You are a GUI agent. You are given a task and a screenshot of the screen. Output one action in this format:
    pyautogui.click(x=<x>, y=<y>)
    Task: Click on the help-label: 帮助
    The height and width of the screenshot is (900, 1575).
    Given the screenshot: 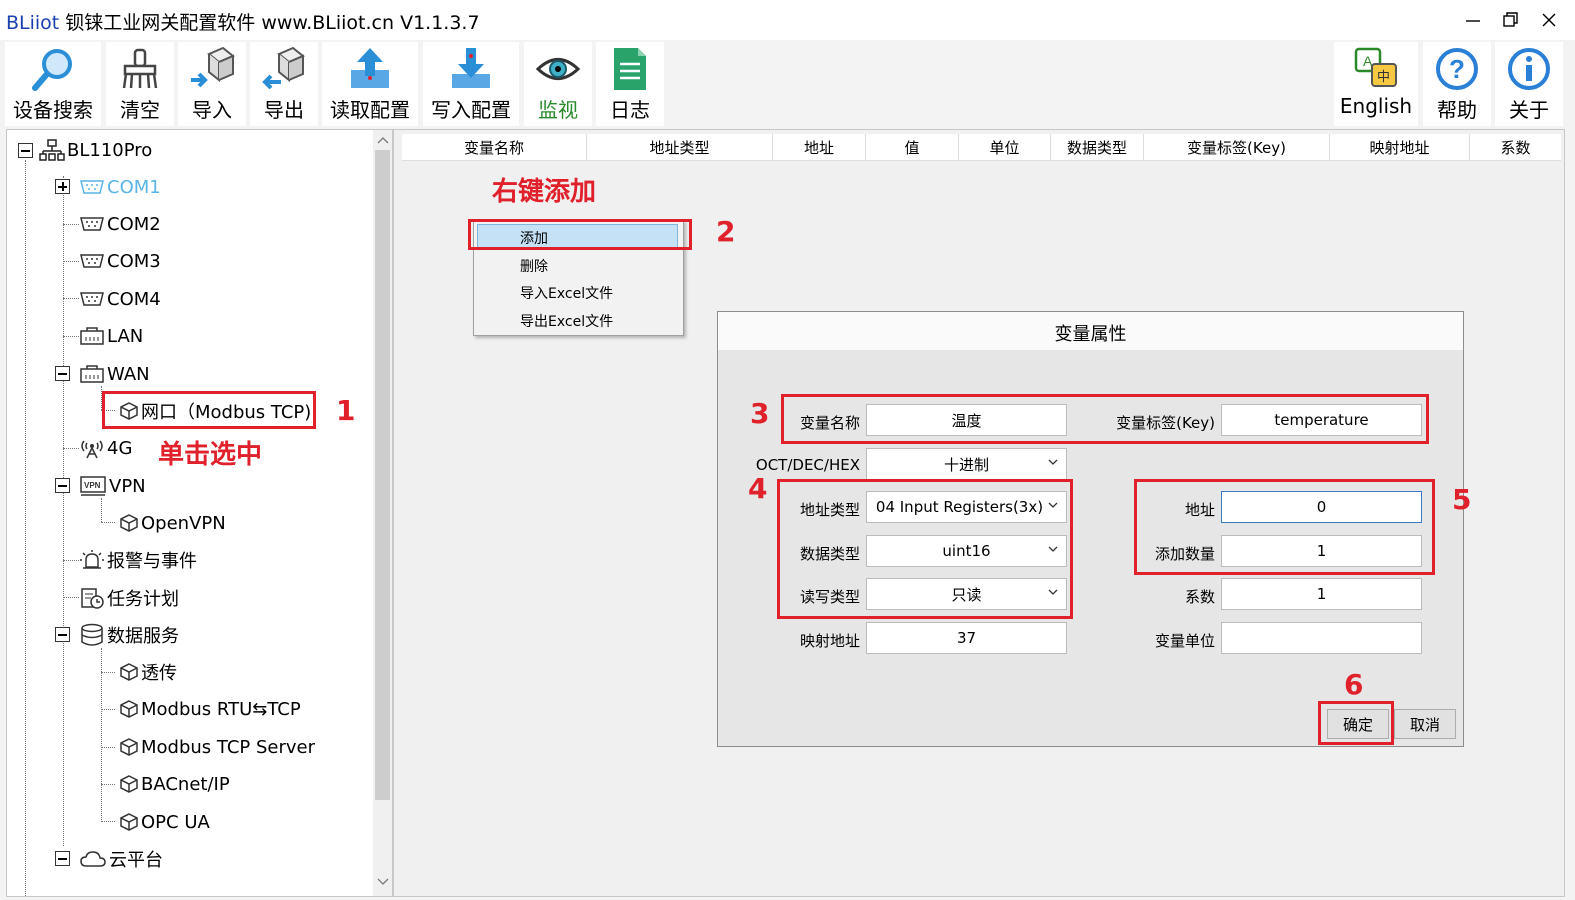 What is the action you would take?
    pyautogui.click(x=1457, y=110)
    